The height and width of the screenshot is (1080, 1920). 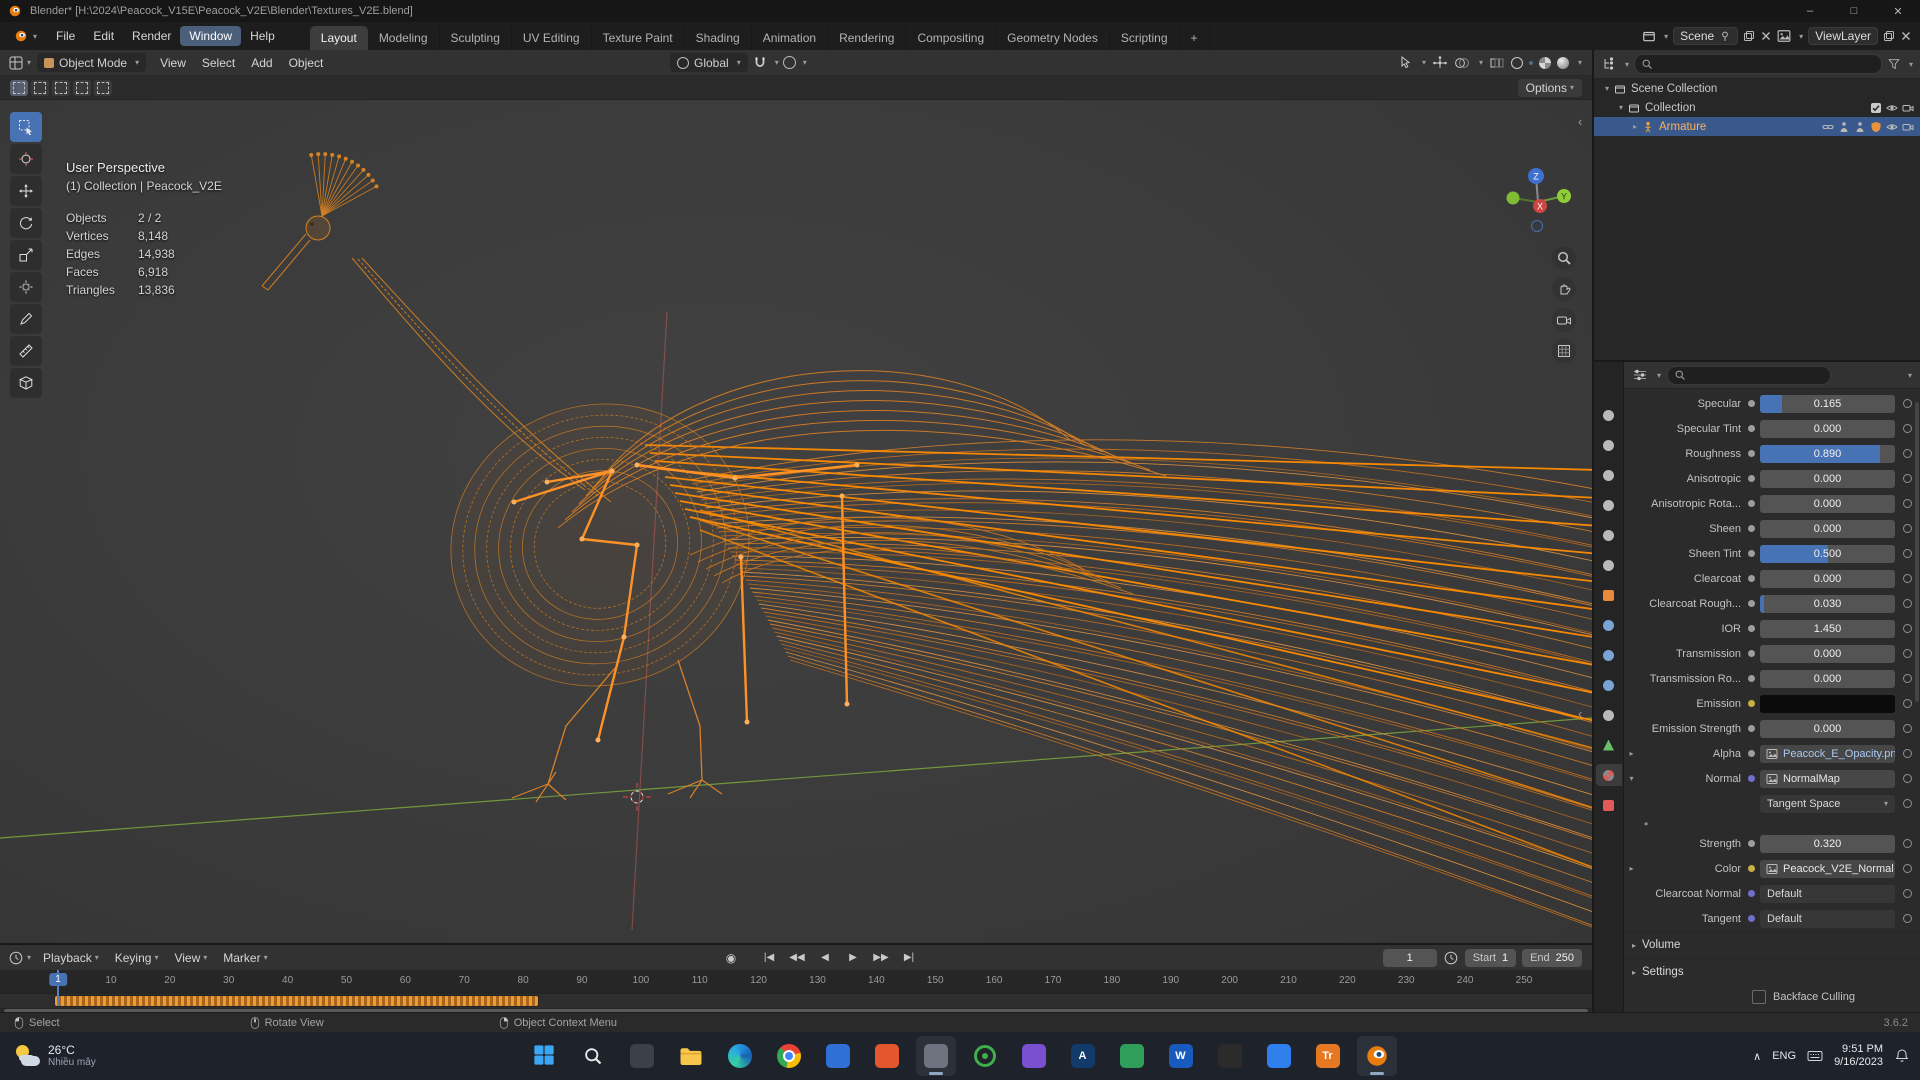 I want to click on value-slider-transmission-ro: 0.000, so click(x=1827, y=678).